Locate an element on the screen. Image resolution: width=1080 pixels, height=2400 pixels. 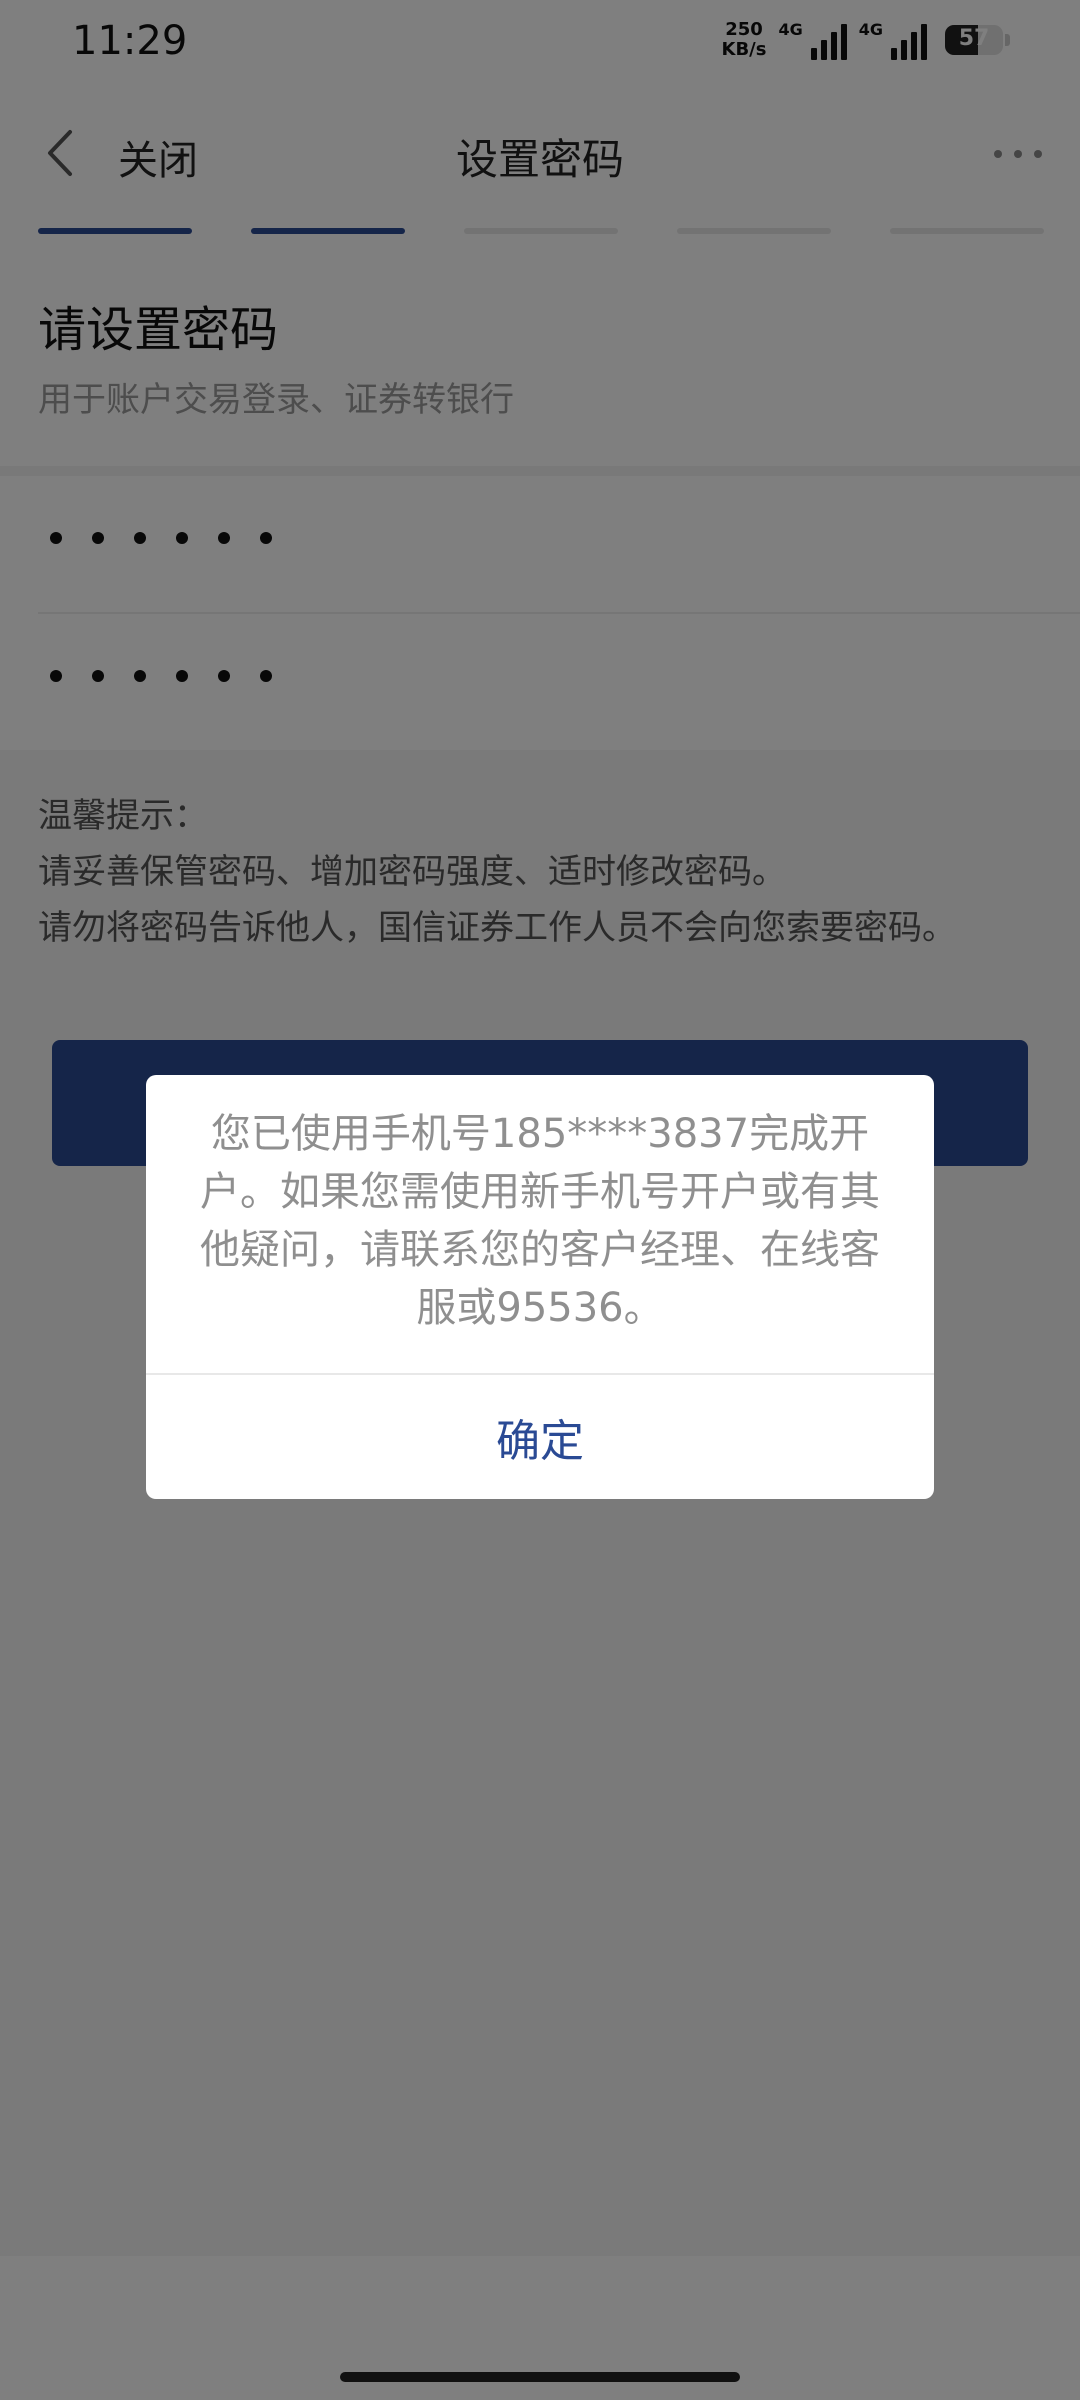
confirm-button: 确定 is located at coordinates (540, 1437).